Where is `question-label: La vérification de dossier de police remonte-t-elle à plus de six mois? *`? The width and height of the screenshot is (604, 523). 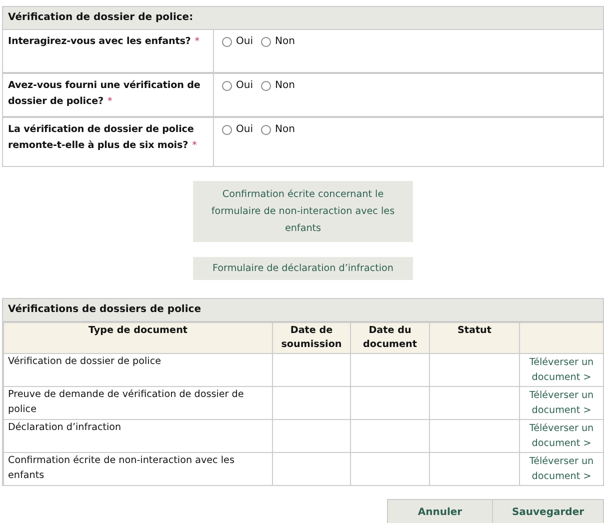 question-label: La vérification de dossier de police remonte-t-elle à plus de six mois? * is located at coordinates (108, 142).